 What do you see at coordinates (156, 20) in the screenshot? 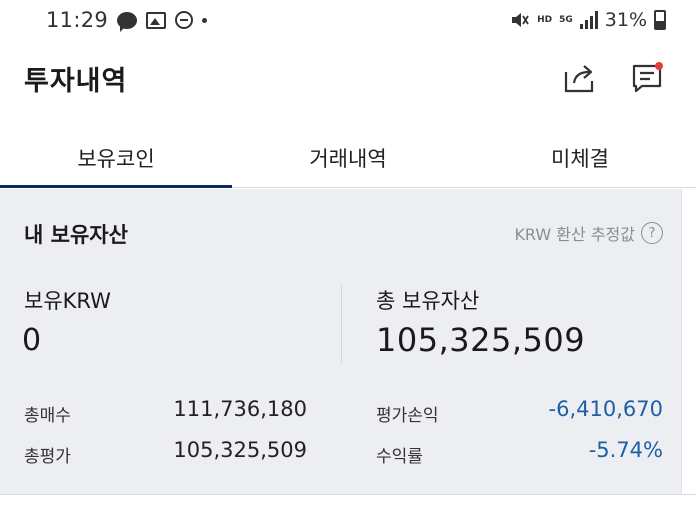
I see `gallery-icon` at bounding box center [156, 20].